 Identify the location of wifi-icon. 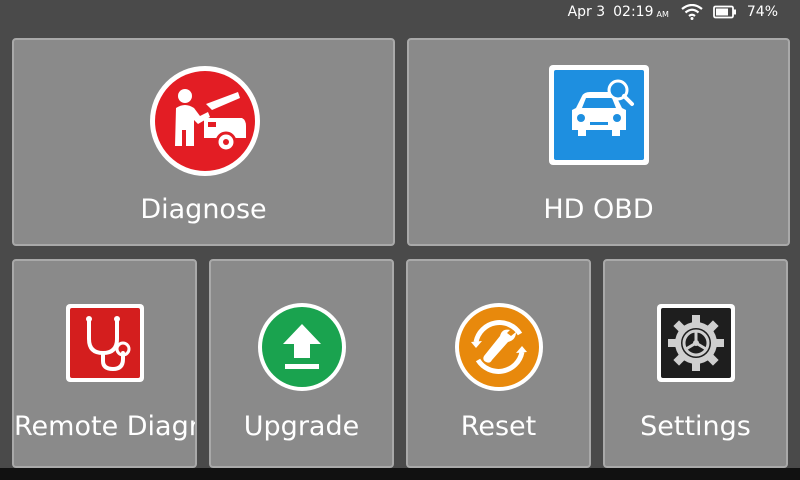
(692, 12).